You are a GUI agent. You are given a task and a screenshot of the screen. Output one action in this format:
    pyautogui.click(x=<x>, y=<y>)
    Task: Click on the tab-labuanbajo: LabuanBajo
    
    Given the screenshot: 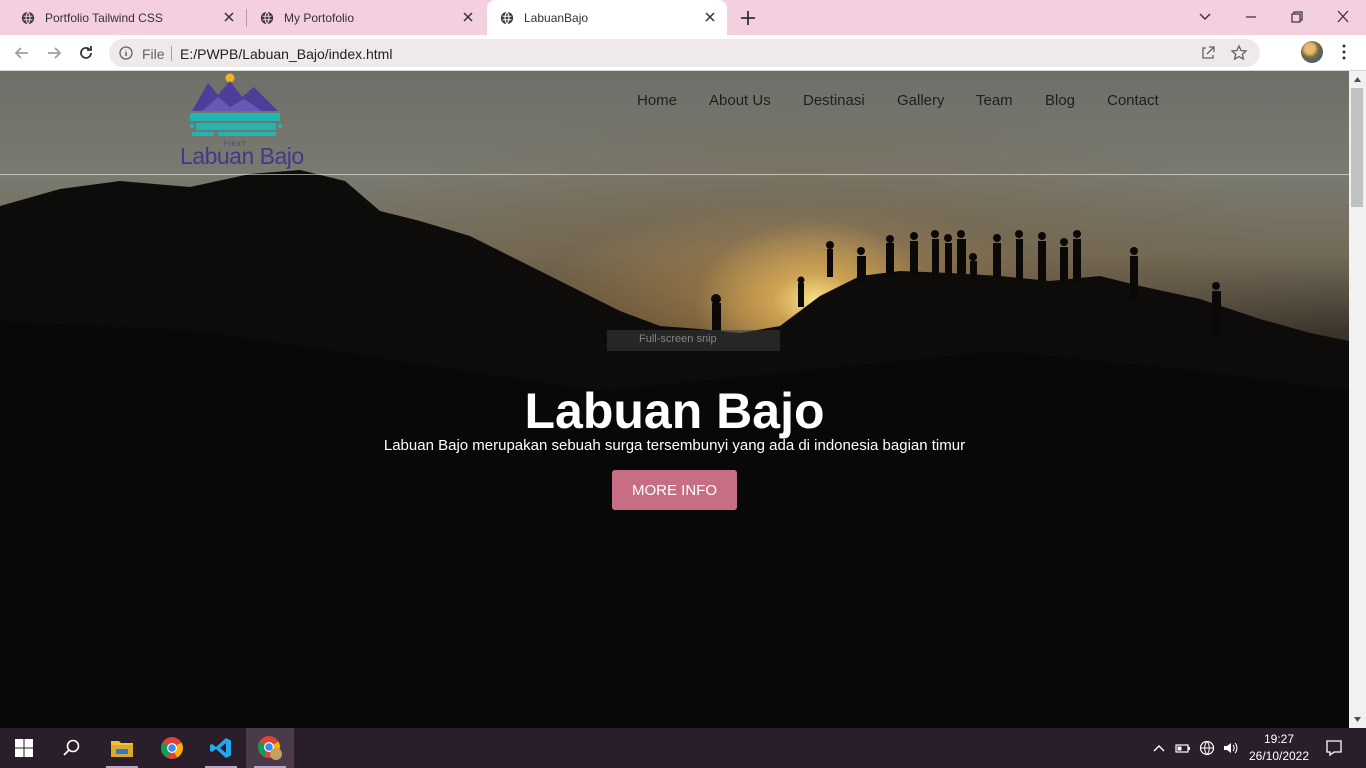 What is the action you would take?
    pyautogui.click(x=607, y=17)
    